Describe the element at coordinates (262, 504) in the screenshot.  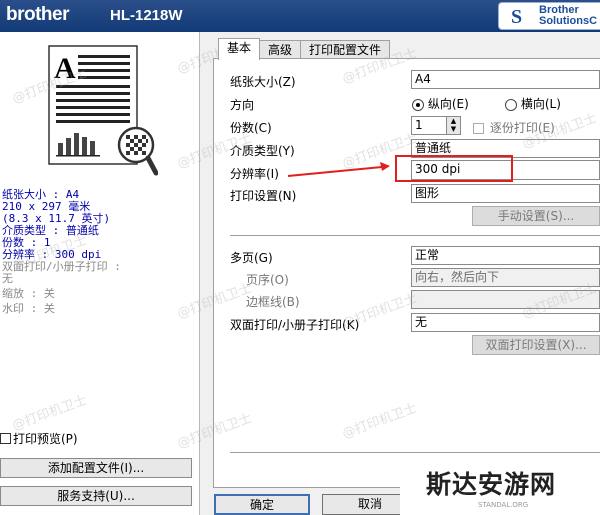
I see `ok-button: 确定` at that location.